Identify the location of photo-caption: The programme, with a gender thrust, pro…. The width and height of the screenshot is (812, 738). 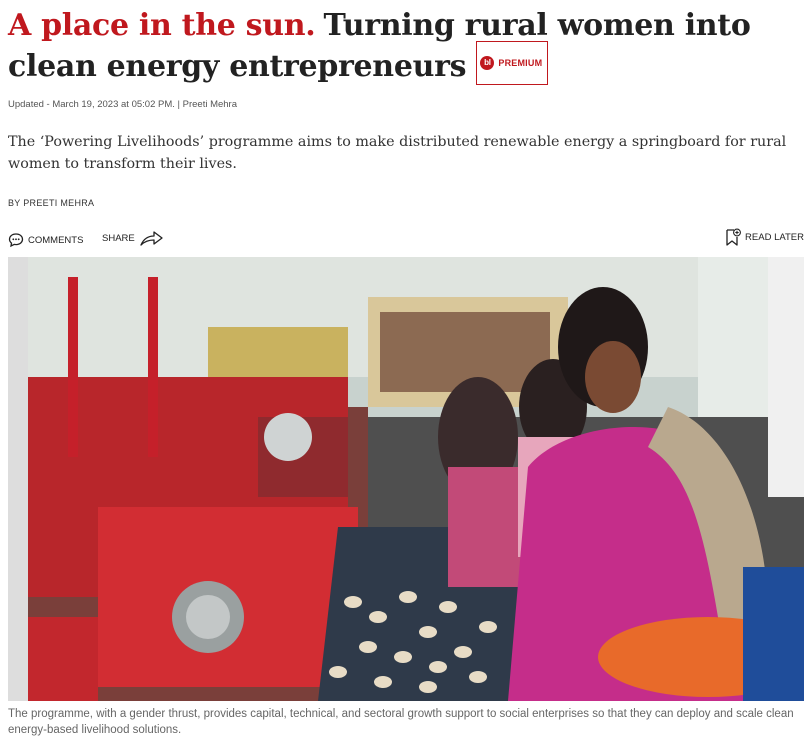
(401, 722).